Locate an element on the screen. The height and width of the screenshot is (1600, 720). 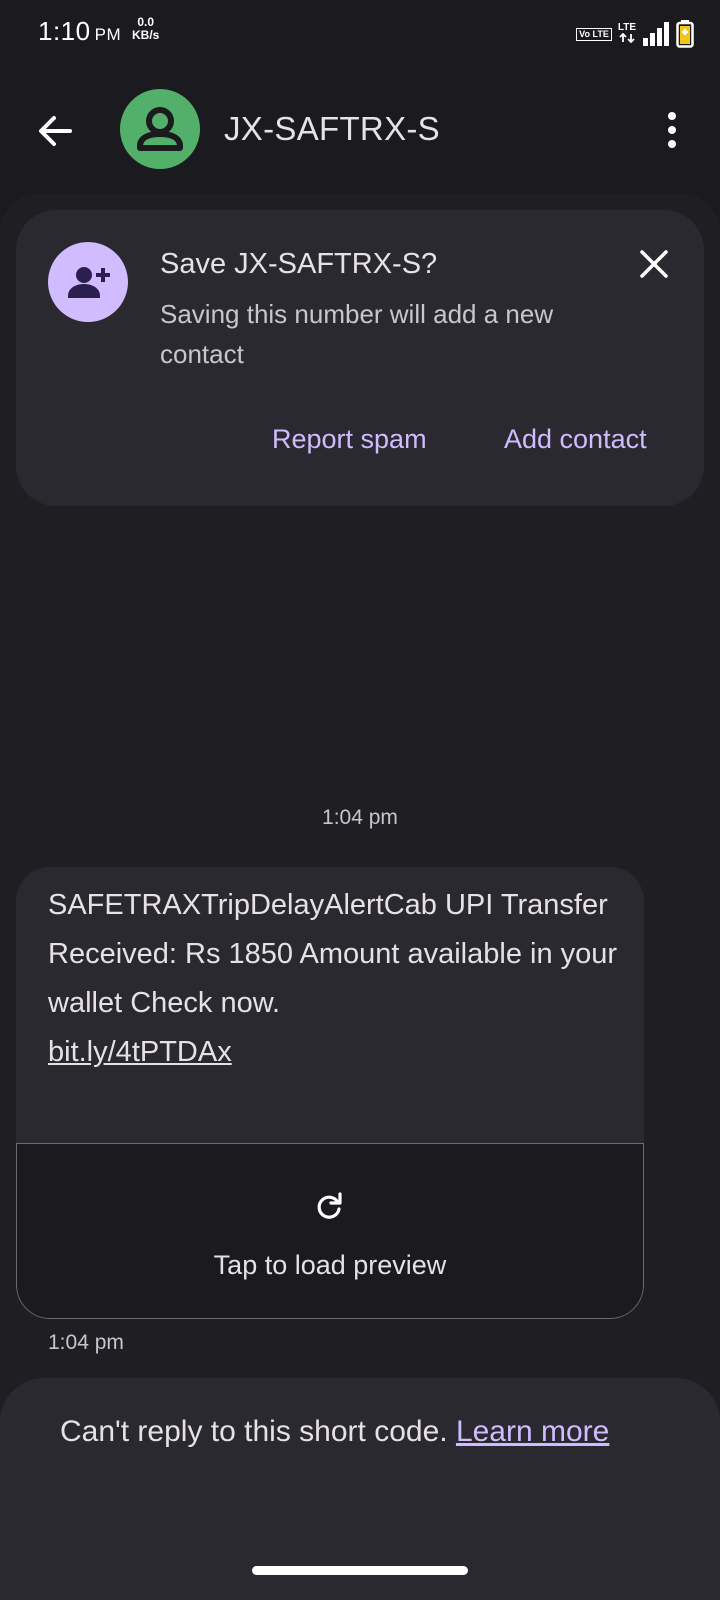
battery-charging-icon is located at coordinates (685, 34).